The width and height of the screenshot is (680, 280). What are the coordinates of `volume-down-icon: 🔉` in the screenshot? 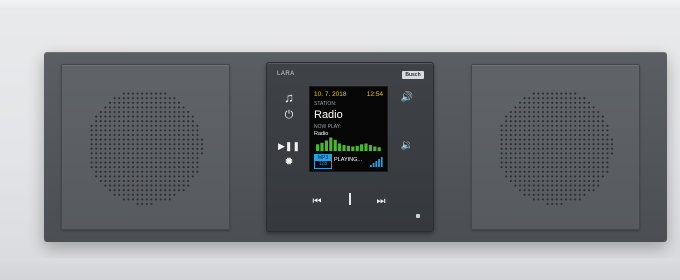 It's located at (407, 146).